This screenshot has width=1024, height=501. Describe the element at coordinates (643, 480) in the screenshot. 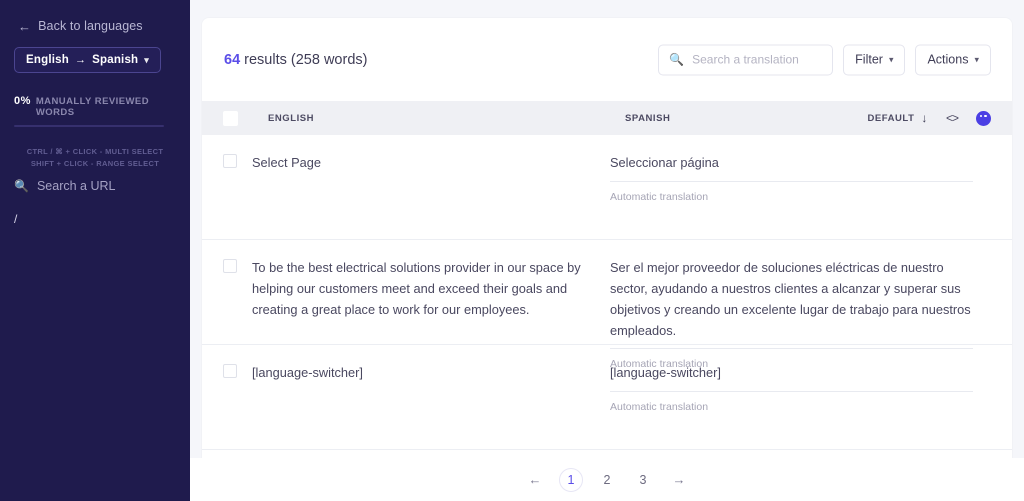

I see `pagination-page-3: 3` at that location.